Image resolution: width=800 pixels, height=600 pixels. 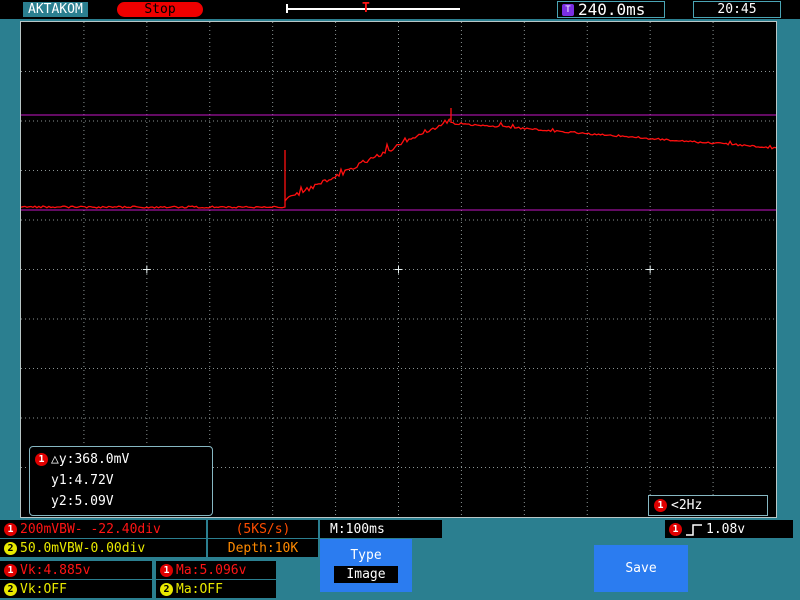 I want to click on ch2-ma-readout: 2 Ma:OFF, so click(x=216, y=589).